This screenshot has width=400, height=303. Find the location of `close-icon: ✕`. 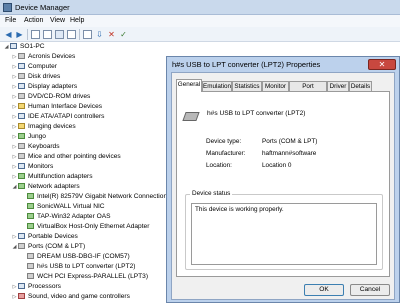

close-icon: ✕ is located at coordinates (382, 64).